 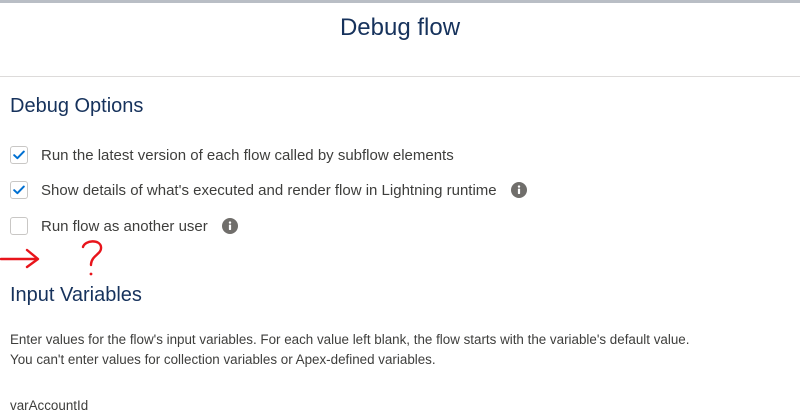 I want to click on red-question-mark-annotation, so click(x=92, y=258).